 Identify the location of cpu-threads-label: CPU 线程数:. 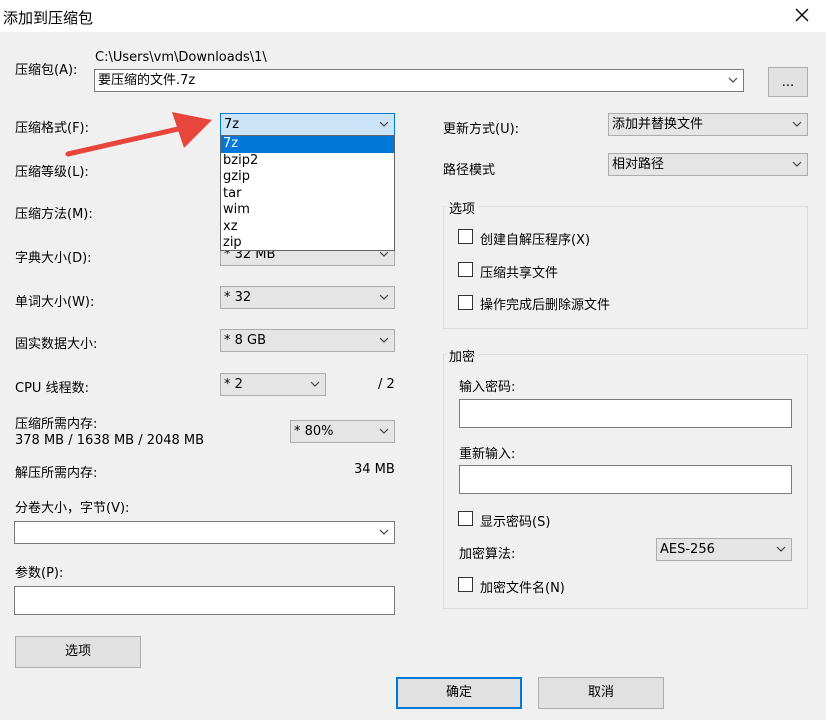
(52, 388).